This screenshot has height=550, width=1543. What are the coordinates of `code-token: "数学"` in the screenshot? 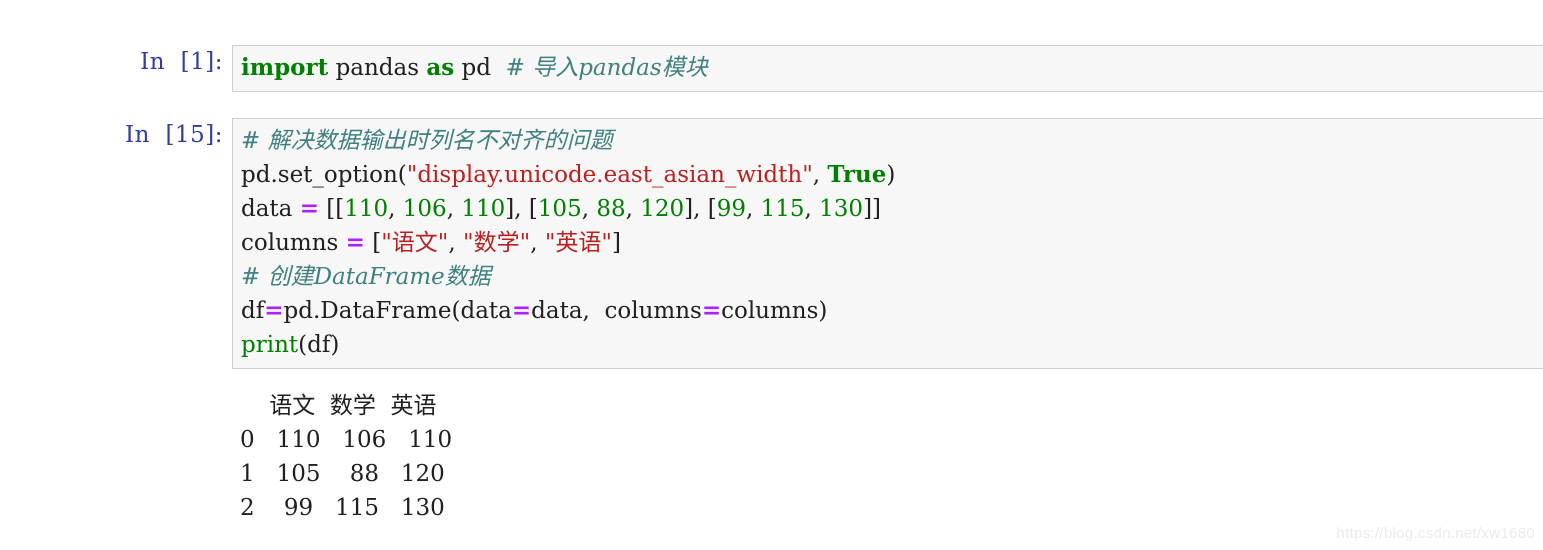 It's located at (497, 243).